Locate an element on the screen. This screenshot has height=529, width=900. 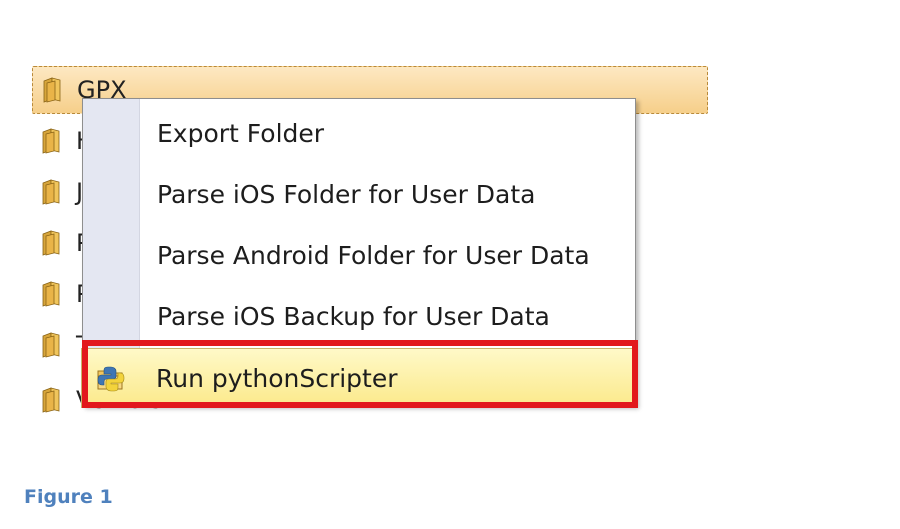
menu-item-parse-android-folder: Parse Android Folder for User Data is located at coordinates (359, 255).